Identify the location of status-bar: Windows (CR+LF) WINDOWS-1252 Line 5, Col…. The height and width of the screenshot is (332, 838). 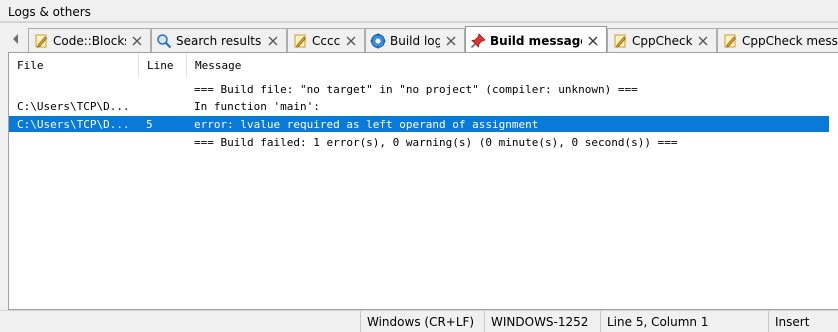
(419, 321).